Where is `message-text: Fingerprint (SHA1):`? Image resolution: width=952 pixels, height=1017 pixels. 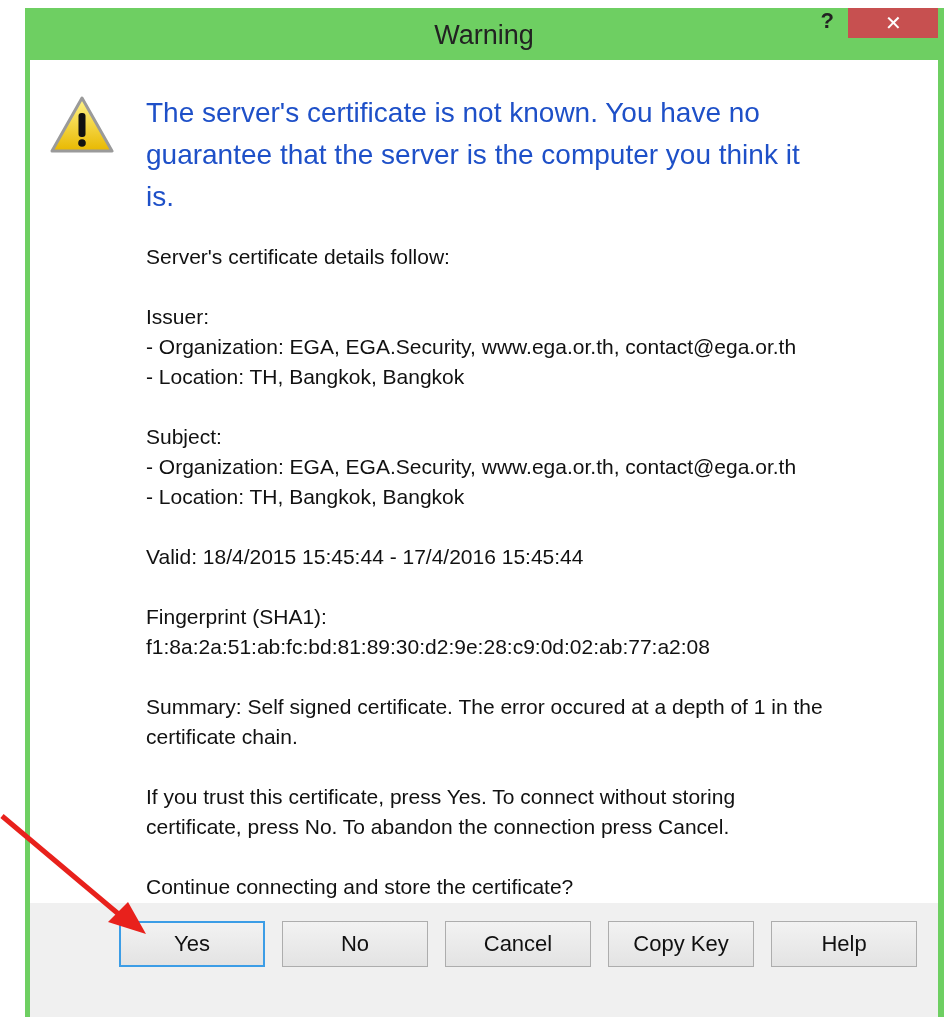 message-text: Fingerprint (SHA1): is located at coordinates (237, 617).